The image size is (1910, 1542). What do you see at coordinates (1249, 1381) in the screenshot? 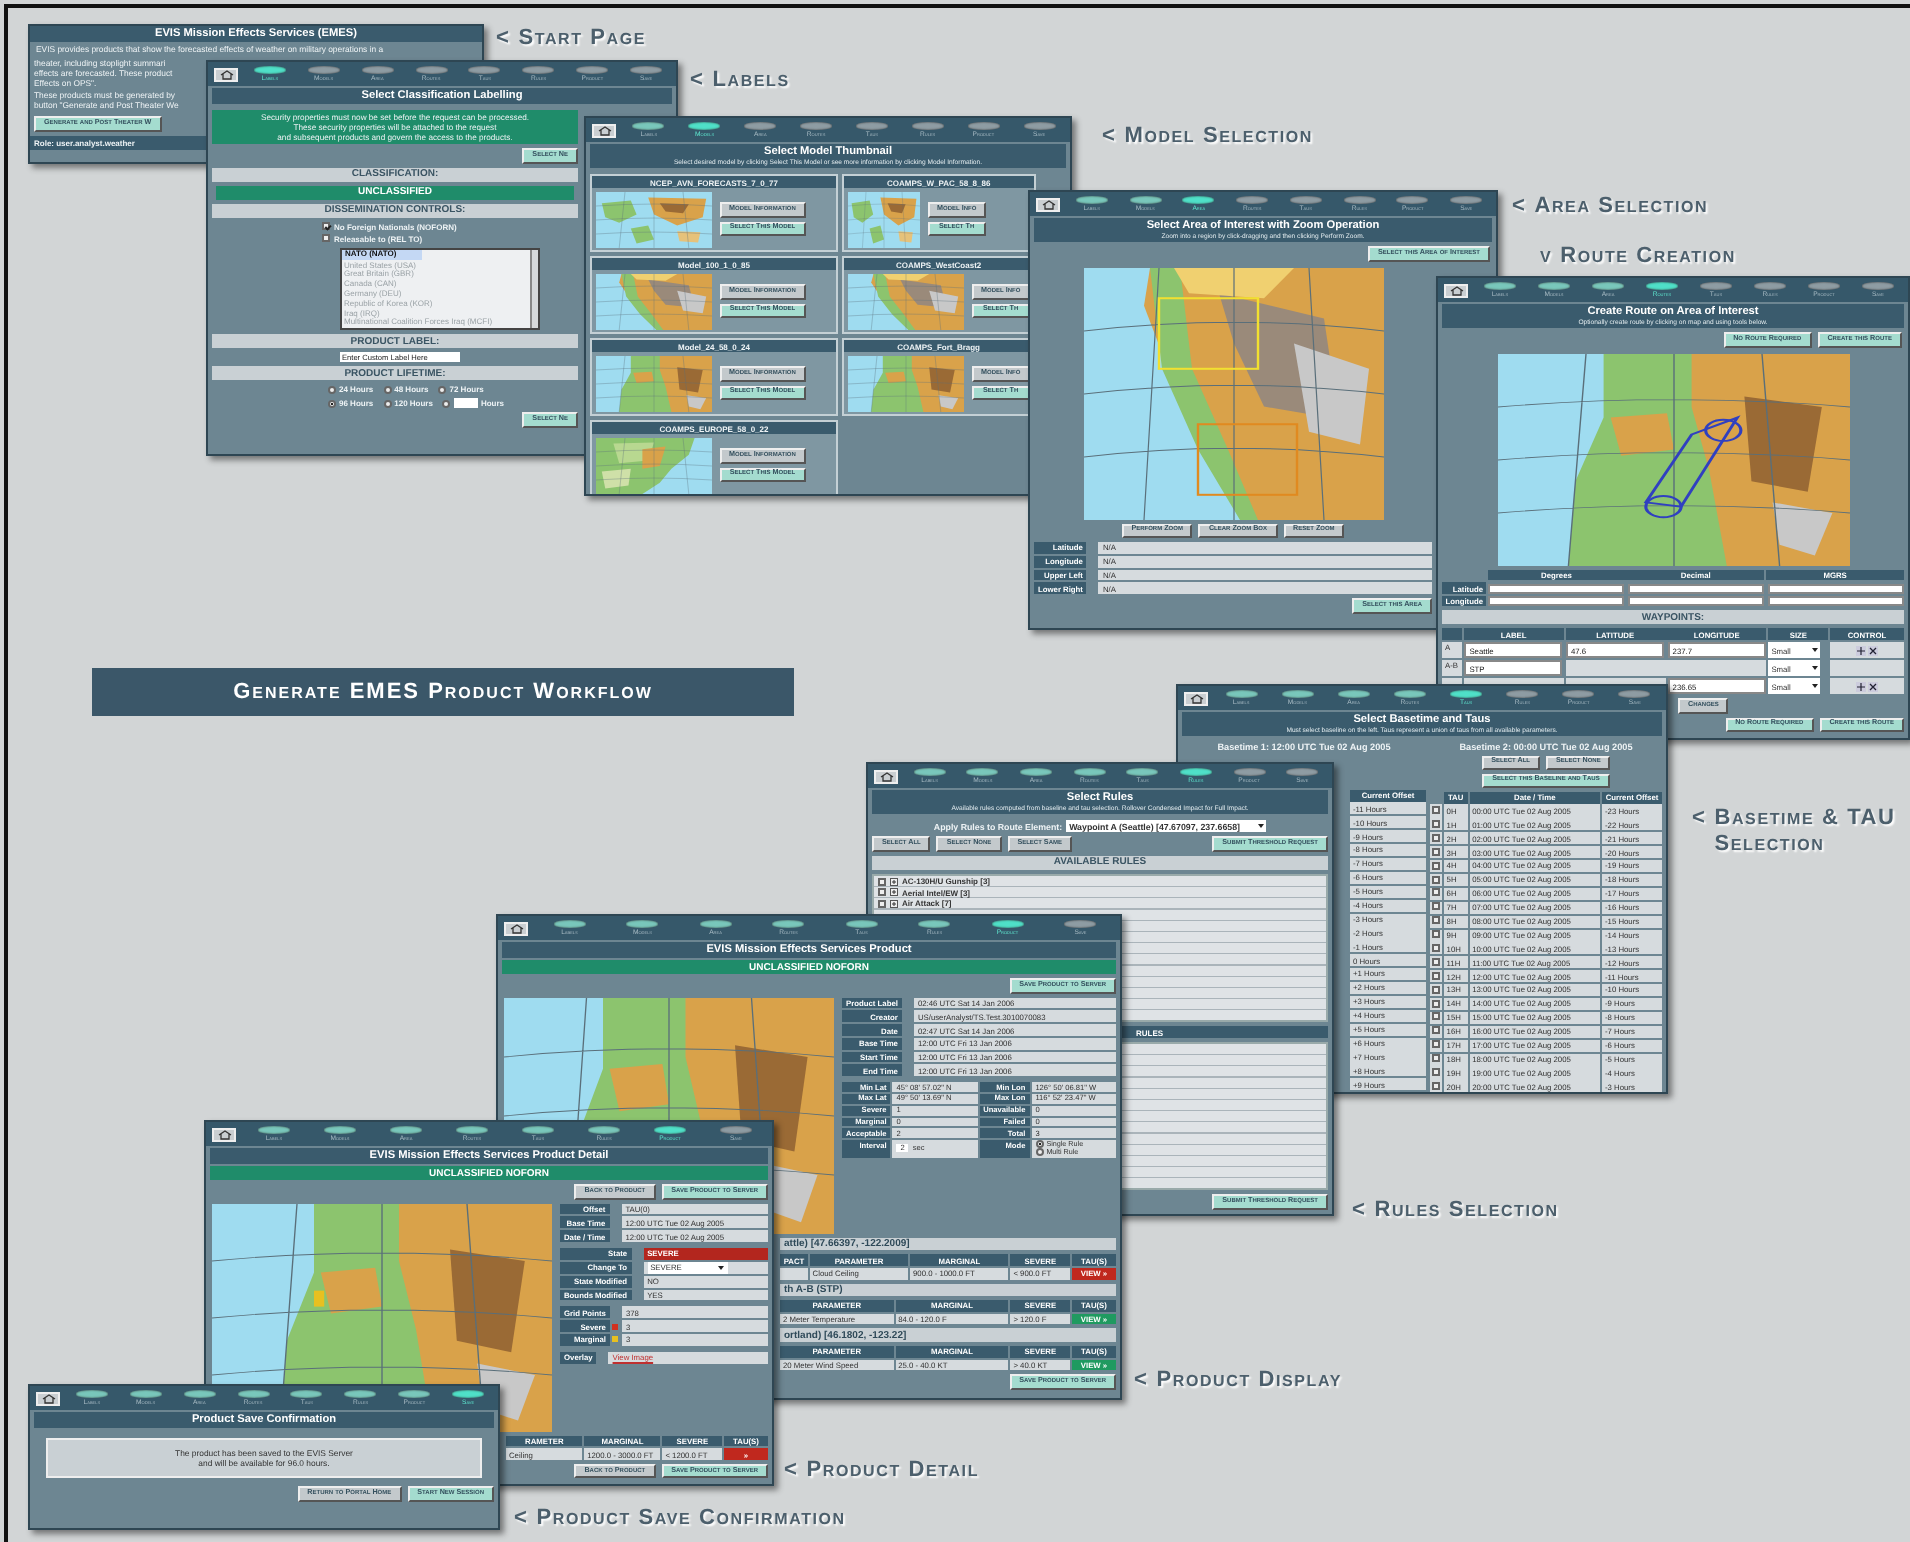
I see `step-caption: Product Display` at bounding box center [1249, 1381].